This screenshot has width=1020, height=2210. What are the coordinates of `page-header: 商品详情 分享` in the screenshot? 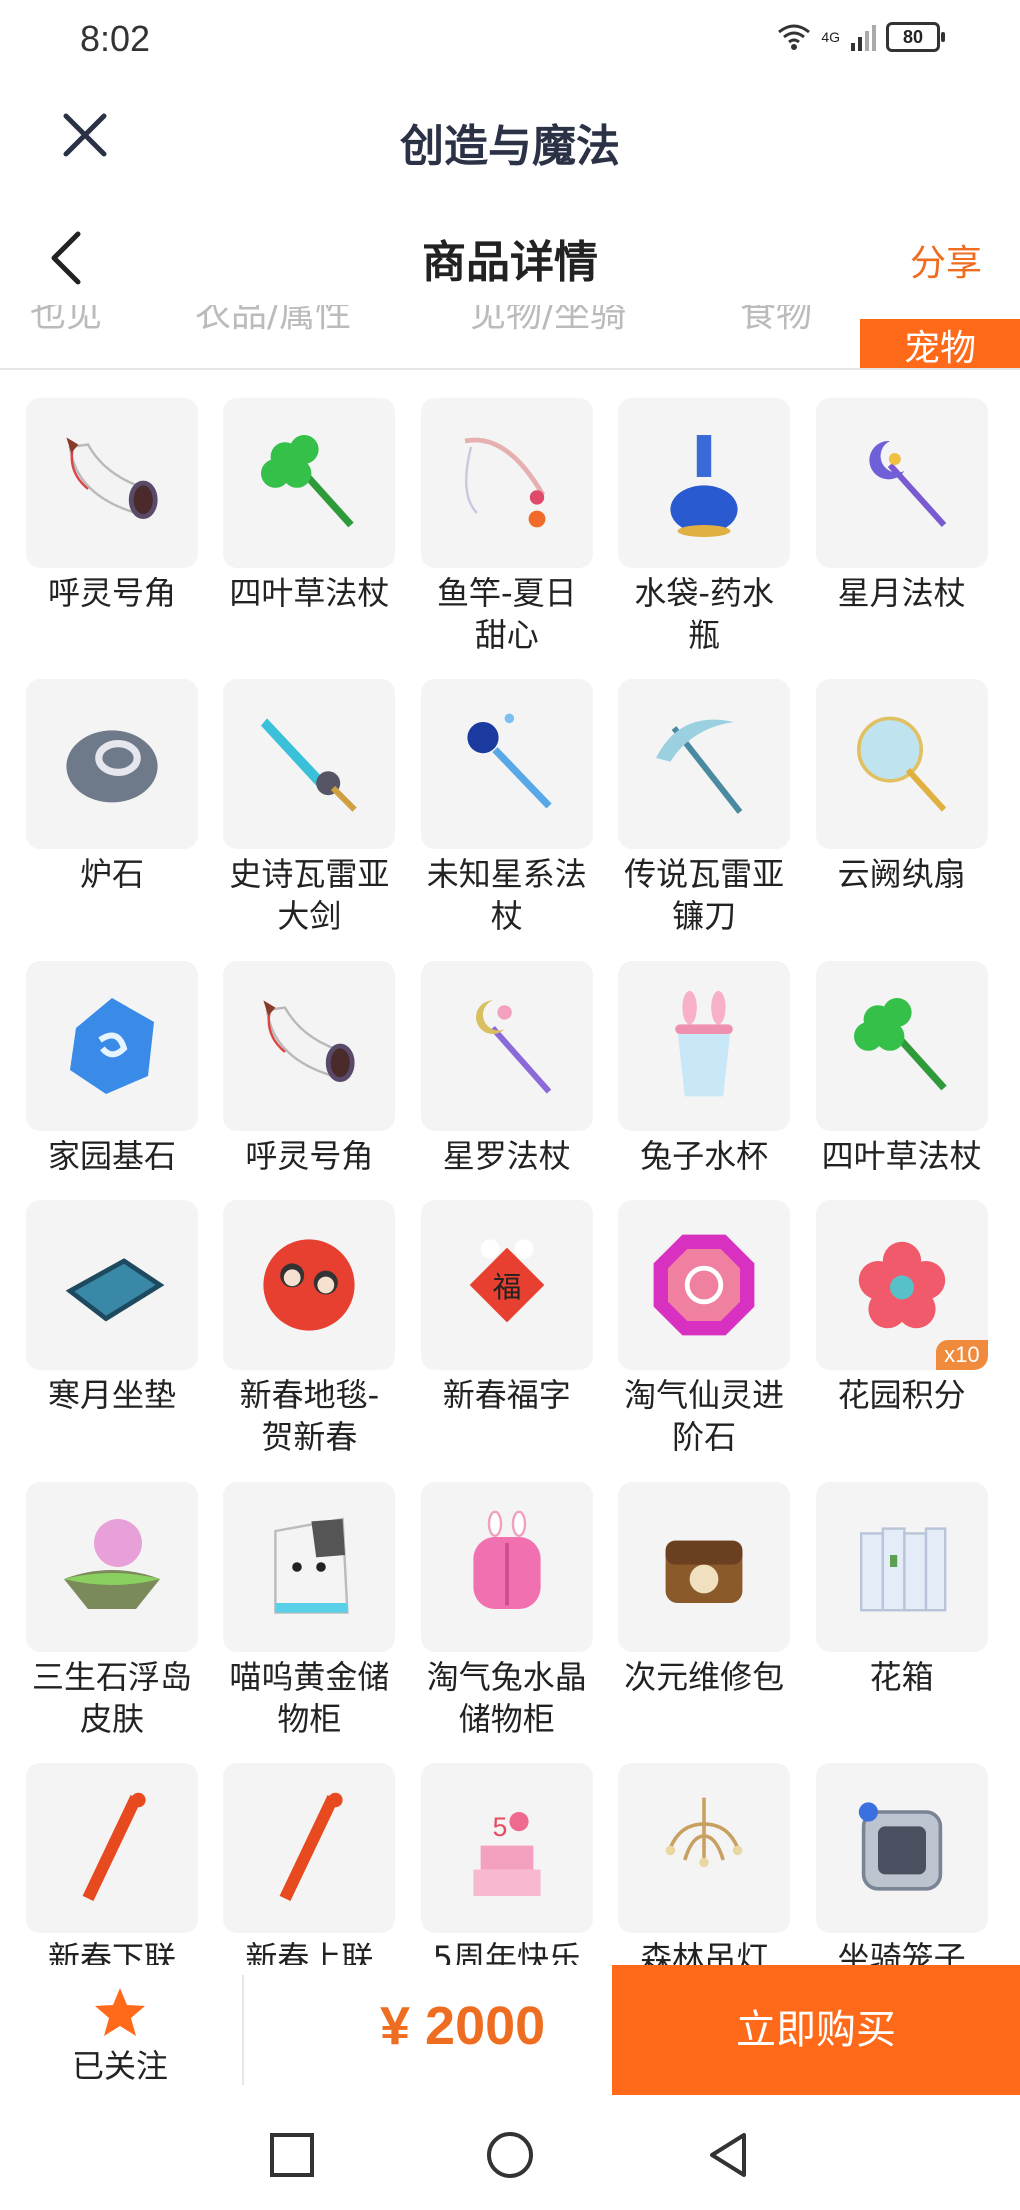 It's located at (510, 257).